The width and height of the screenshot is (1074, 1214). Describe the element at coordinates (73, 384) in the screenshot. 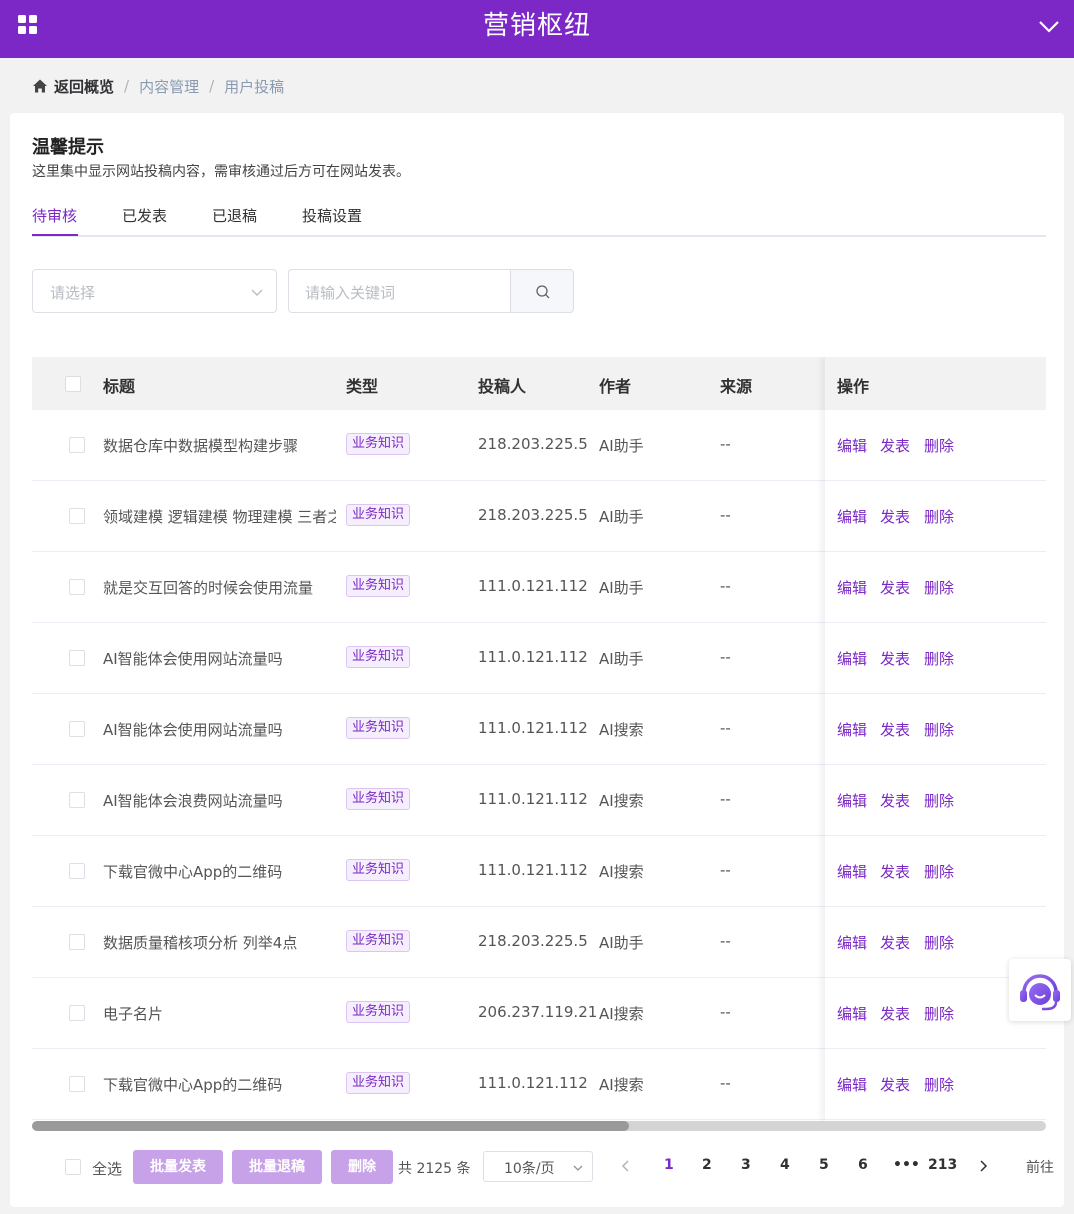

I see `header-checkbox` at that location.